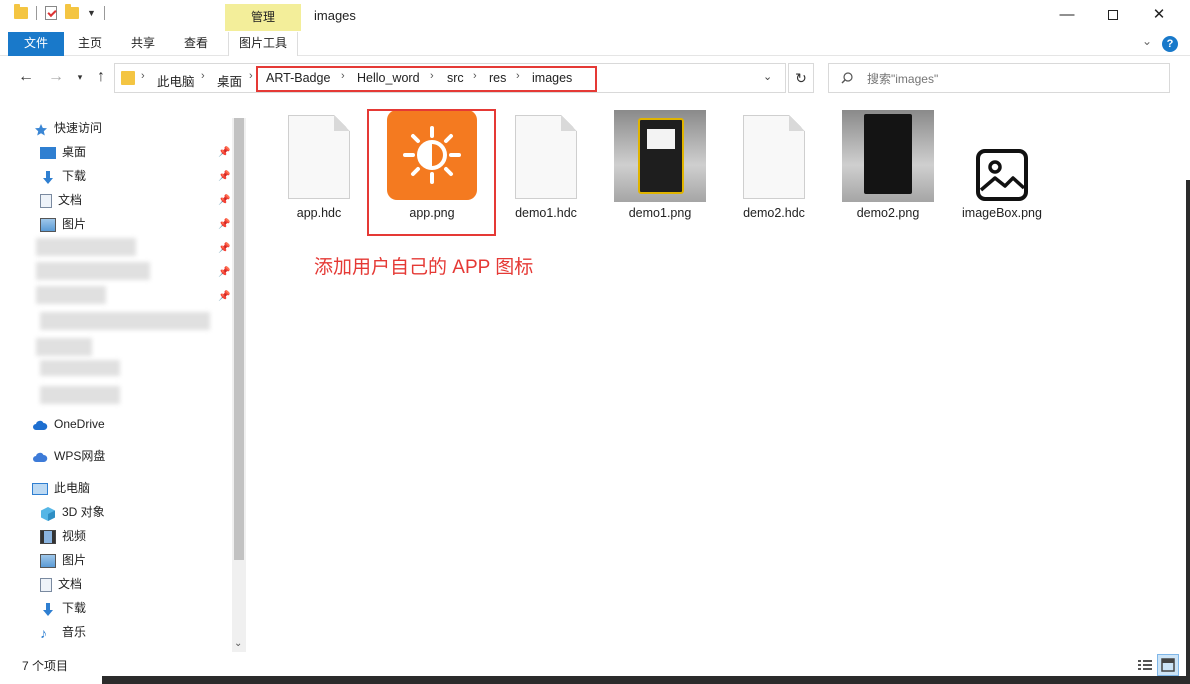 This screenshot has width=1190, height=684. I want to click on file-item: app.hdc, so click(319, 170).